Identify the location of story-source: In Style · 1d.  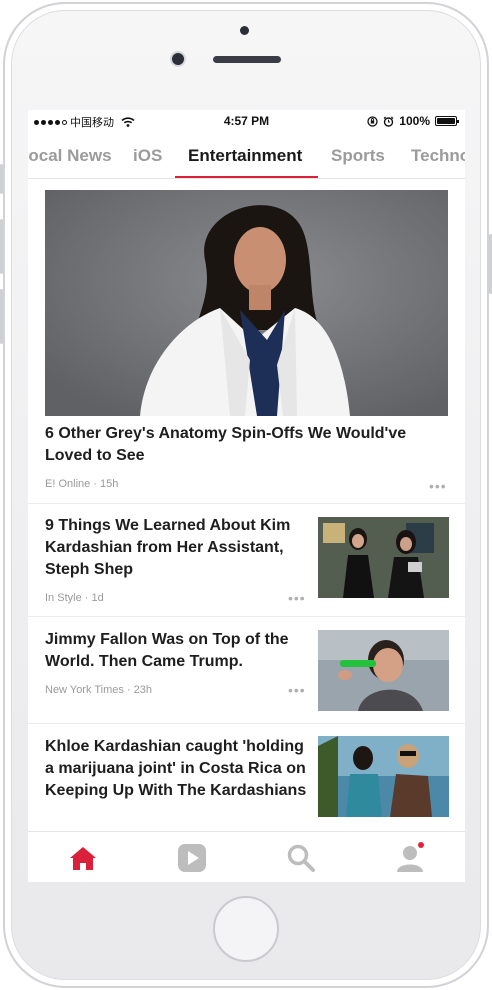
(74, 598).